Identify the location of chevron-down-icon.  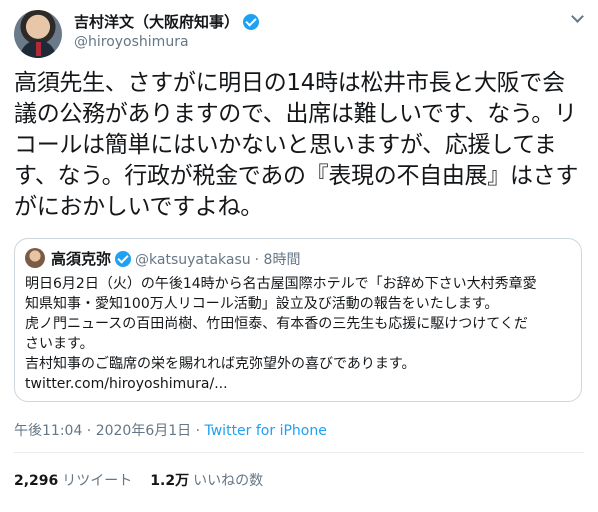
(577, 17).